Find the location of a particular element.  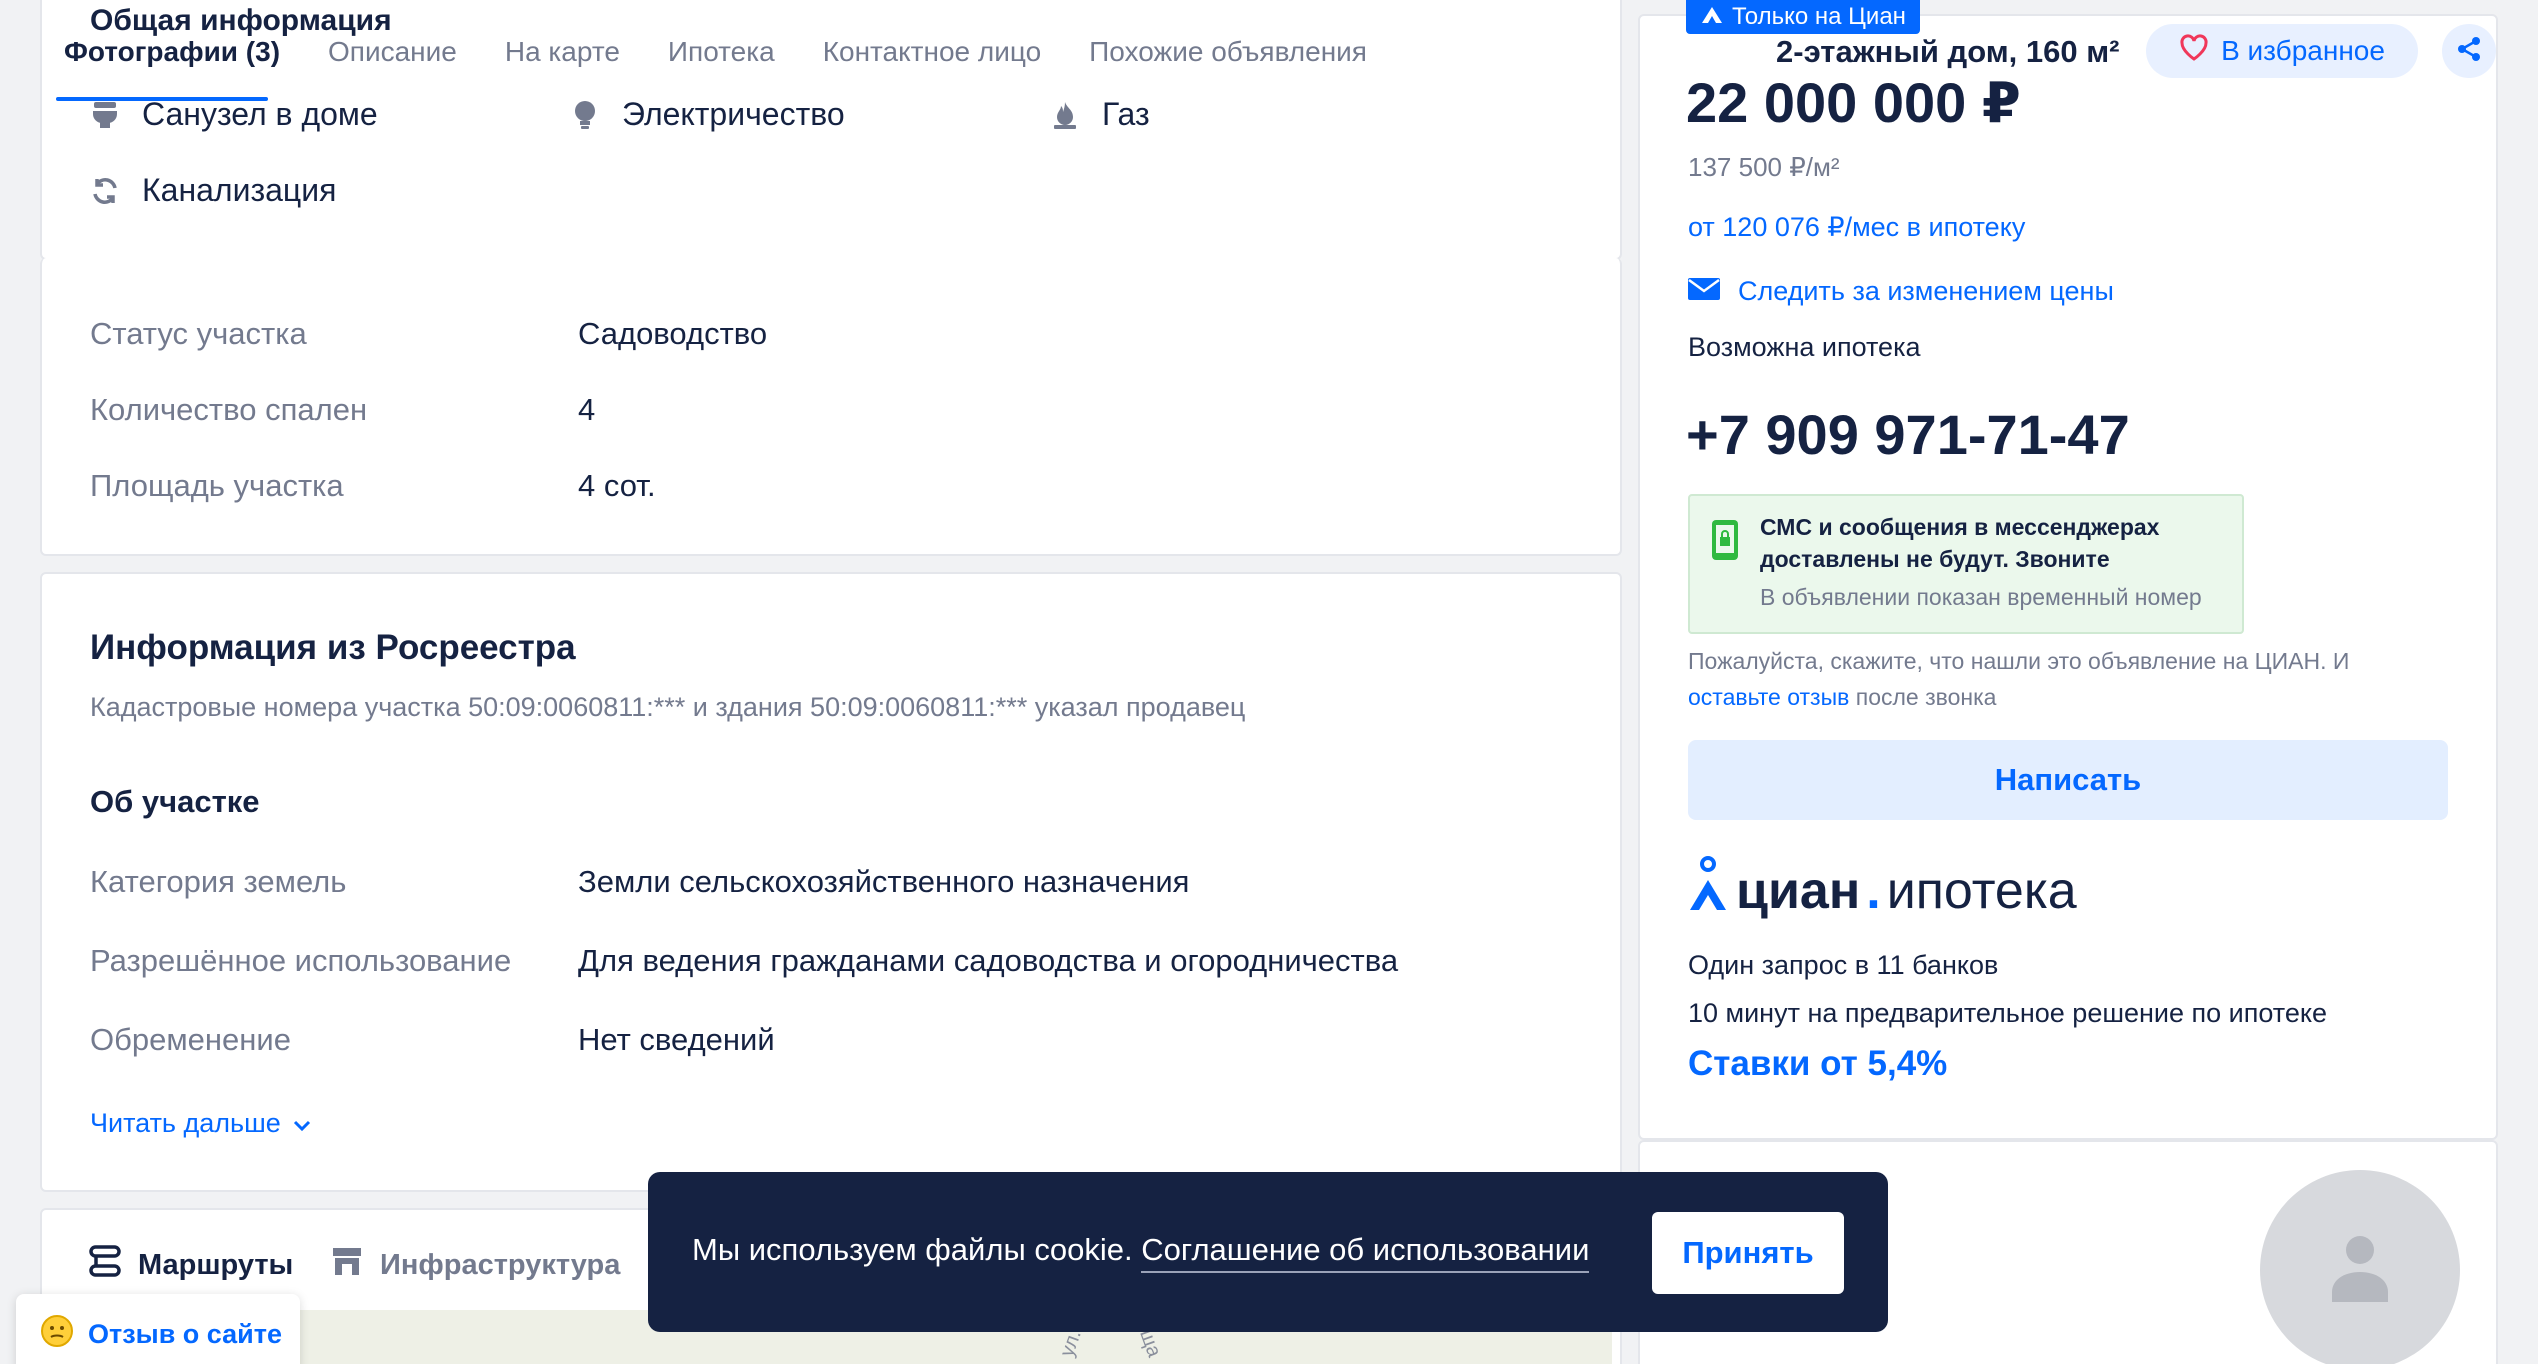

mortgage-line1: Один запрос в 11 банков is located at coordinates (1843, 965).